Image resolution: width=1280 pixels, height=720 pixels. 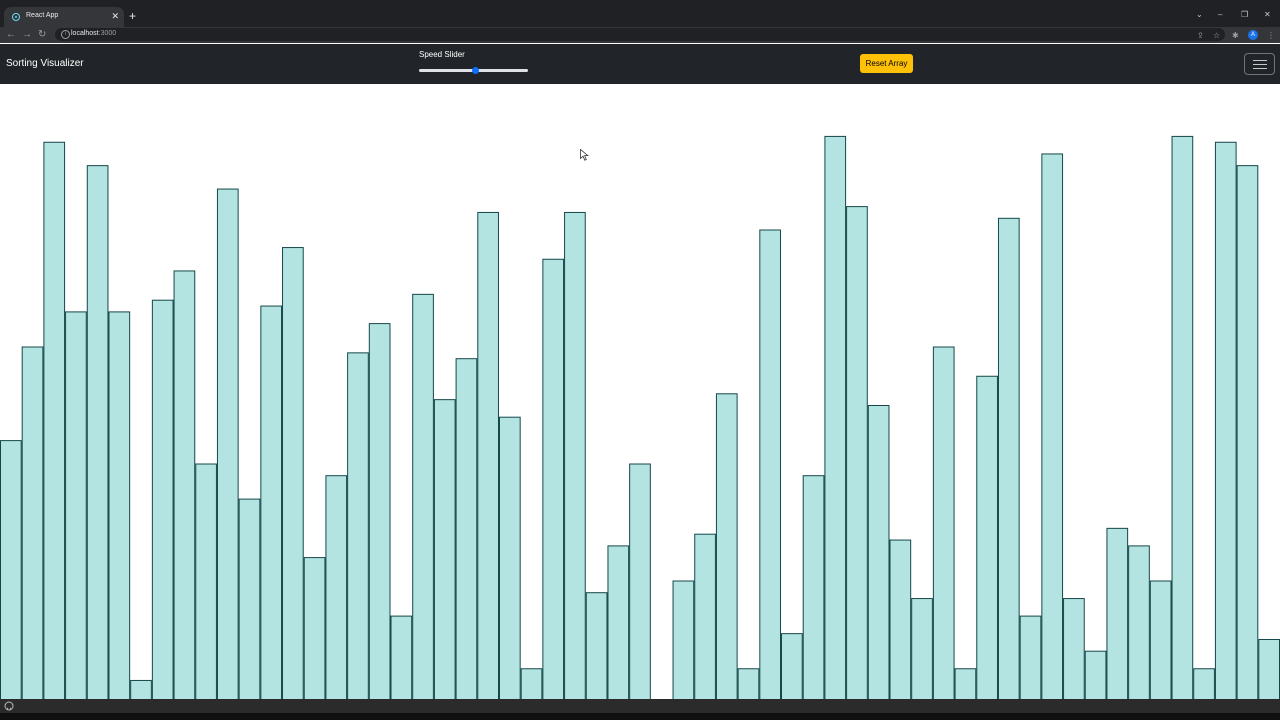 I want to click on url-text: localhost:3000, so click(x=94, y=33).